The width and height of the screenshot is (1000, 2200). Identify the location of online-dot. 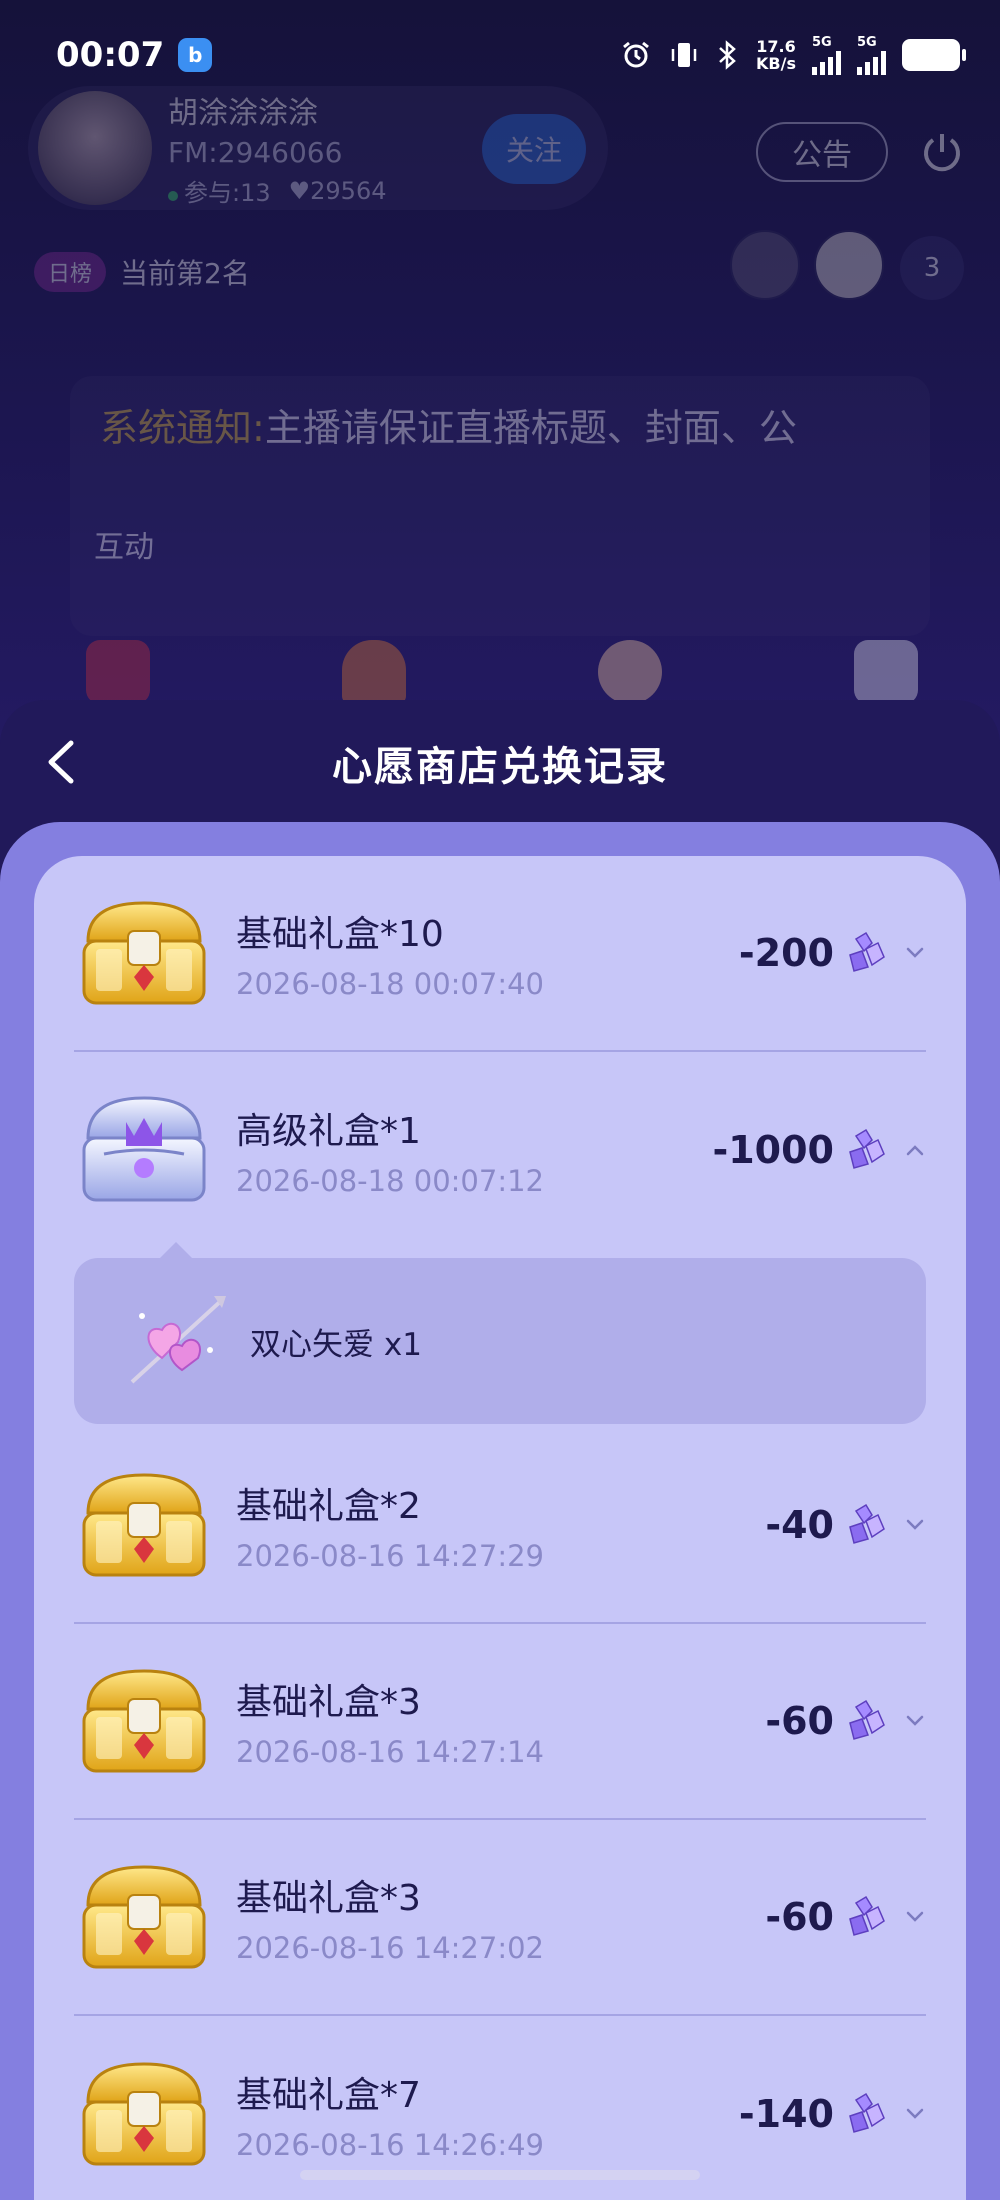
(173, 196).